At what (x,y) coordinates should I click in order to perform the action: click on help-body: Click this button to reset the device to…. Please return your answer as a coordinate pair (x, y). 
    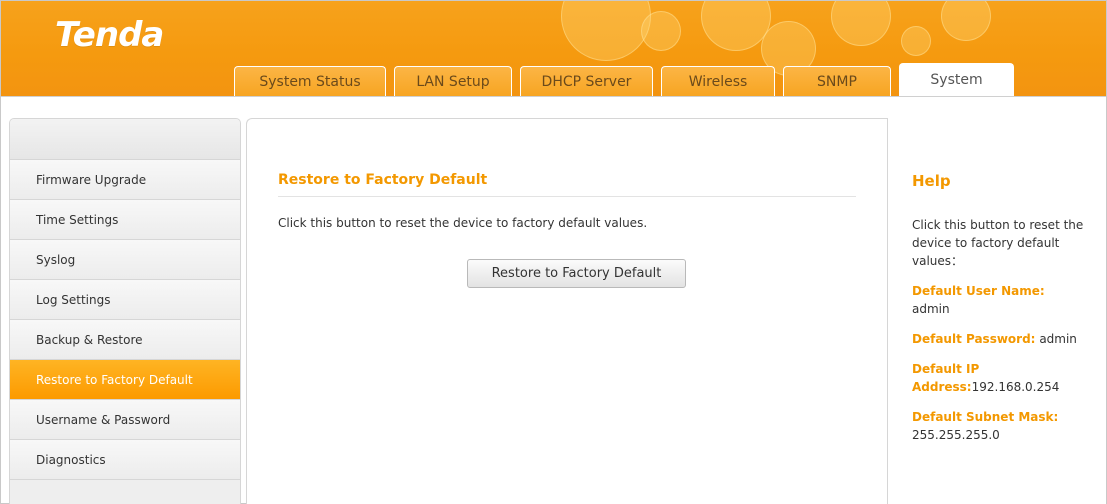
    Looking at the image, I should click on (1004, 336).